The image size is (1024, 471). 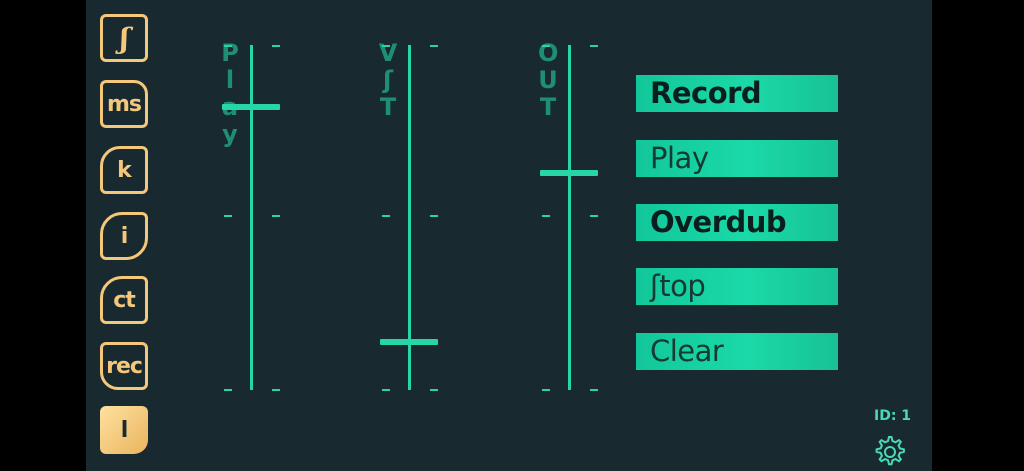 I want to click on fader-label: O U T, so click(x=548, y=80).